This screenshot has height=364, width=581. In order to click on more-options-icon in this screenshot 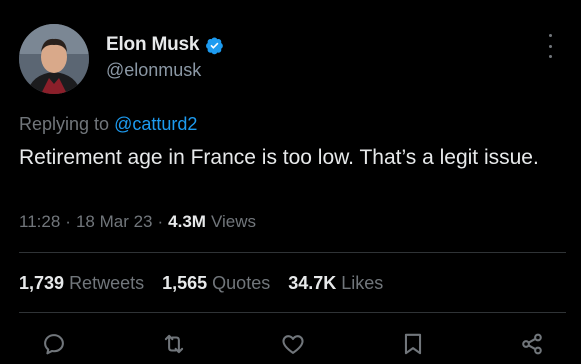, I will do `click(550, 46)`.